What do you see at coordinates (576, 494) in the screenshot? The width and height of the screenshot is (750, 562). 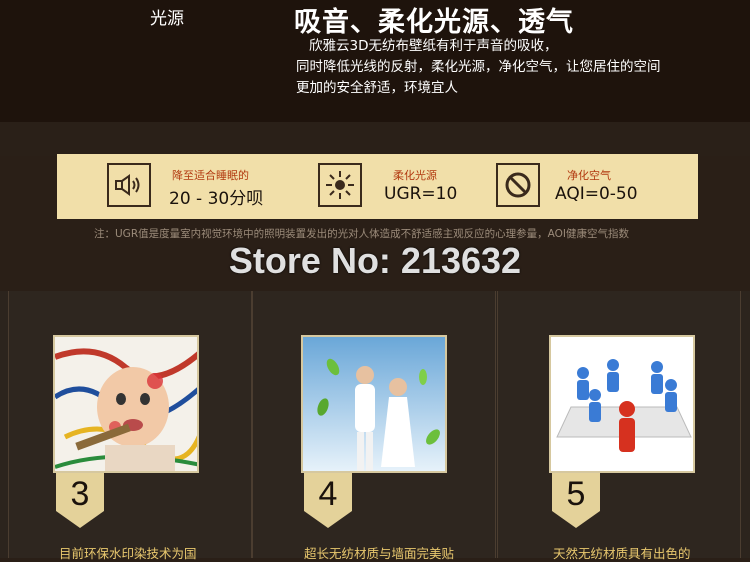 I see `card-number: 5` at bounding box center [576, 494].